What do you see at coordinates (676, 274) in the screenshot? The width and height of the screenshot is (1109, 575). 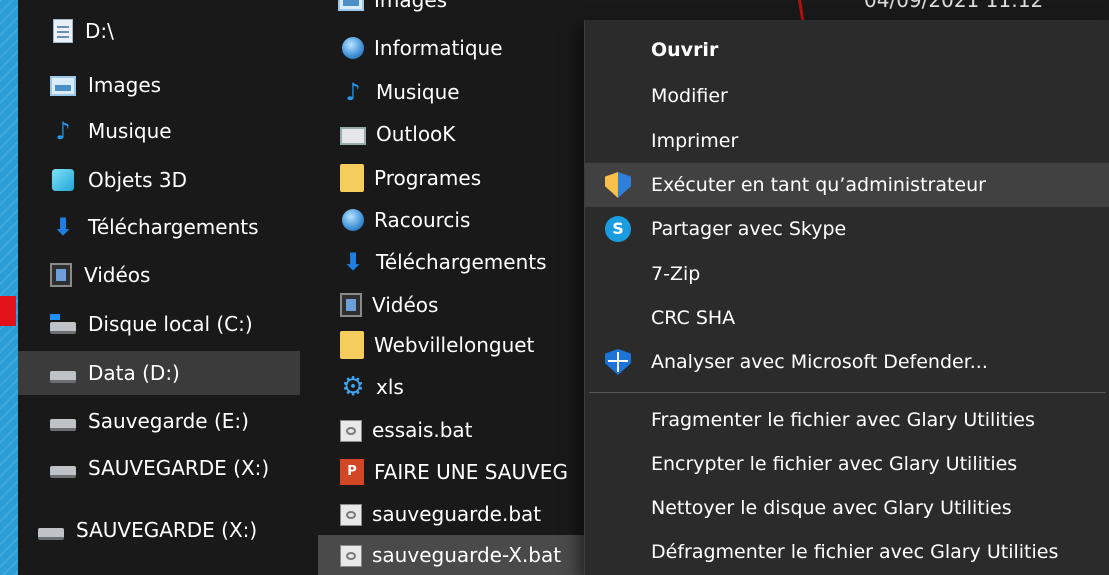 I see `menu-item-label: 7-Zip` at bounding box center [676, 274].